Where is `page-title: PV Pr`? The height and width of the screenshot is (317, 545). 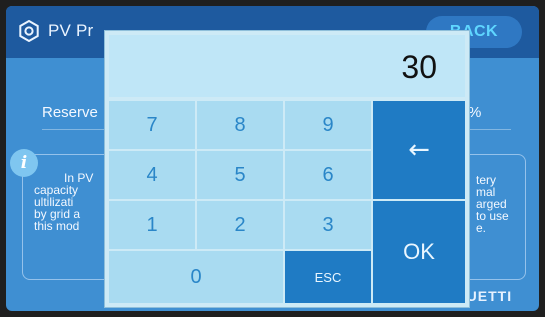
page-title: PV Pr is located at coordinates (71, 30).